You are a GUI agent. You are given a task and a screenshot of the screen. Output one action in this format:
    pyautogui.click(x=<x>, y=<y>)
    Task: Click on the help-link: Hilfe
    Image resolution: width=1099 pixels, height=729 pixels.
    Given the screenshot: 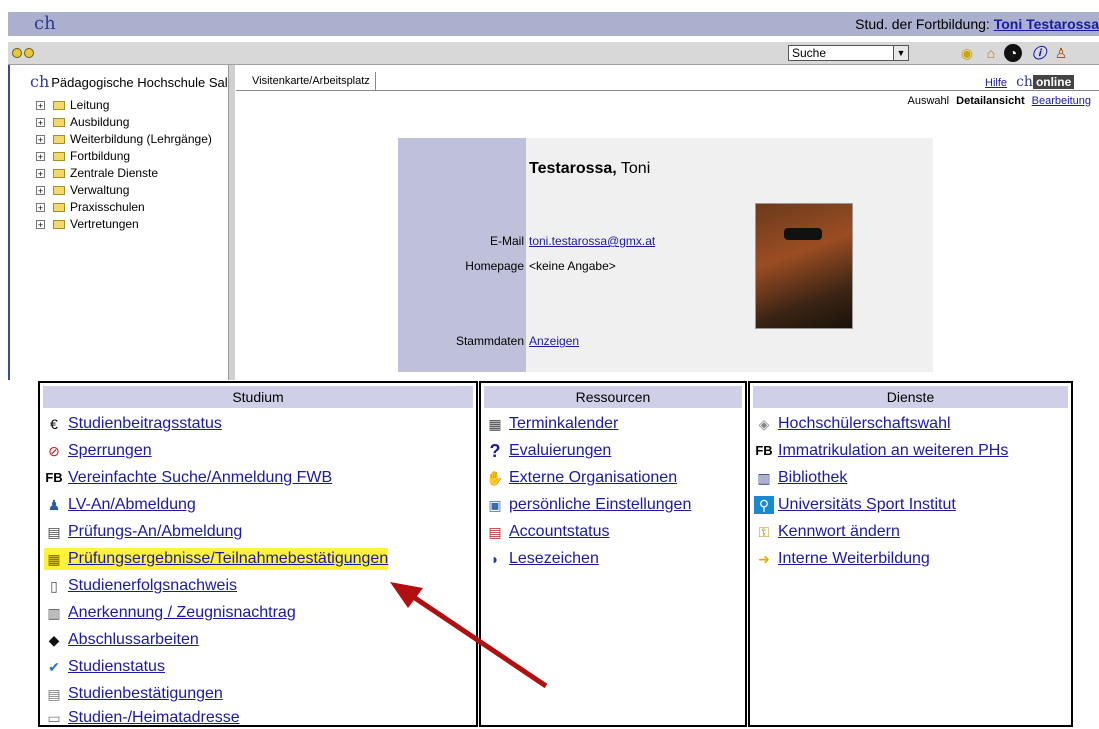 What is the action you would take?
    pyautogui.click(x=996, y=83)
    